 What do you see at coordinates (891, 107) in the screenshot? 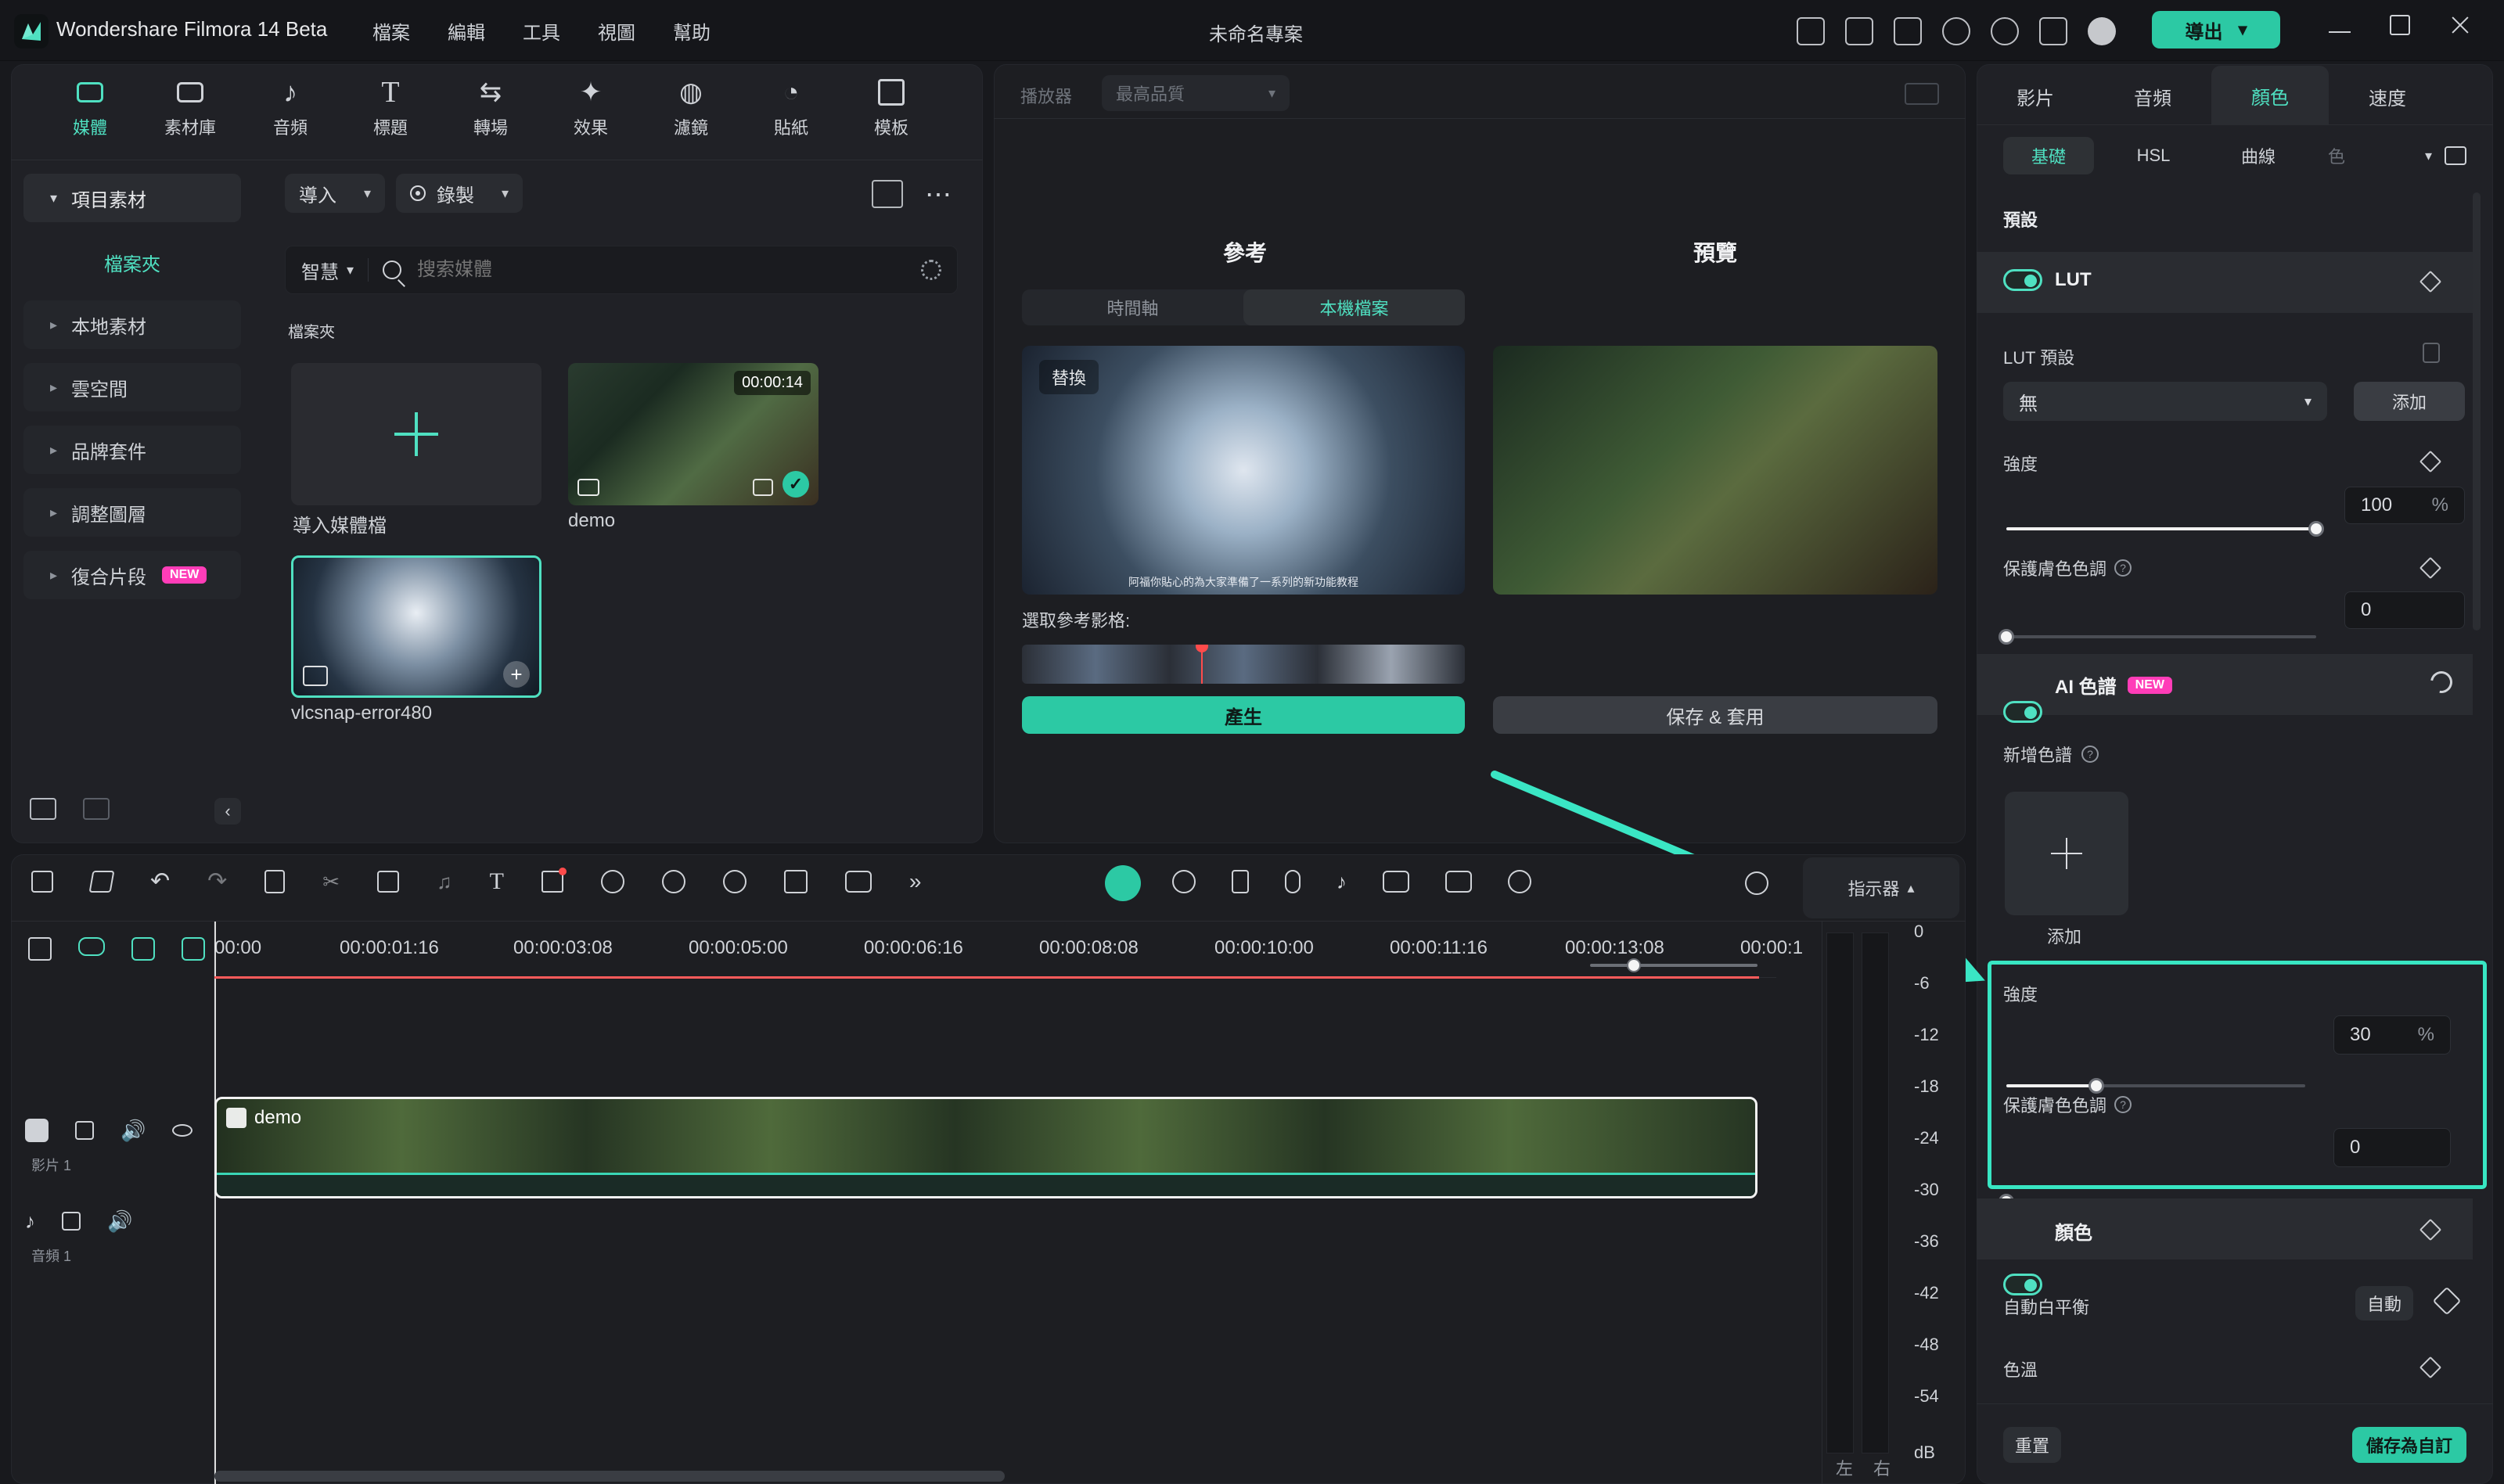
I see `nav-template: 模板` at bounding box center [891, 107].